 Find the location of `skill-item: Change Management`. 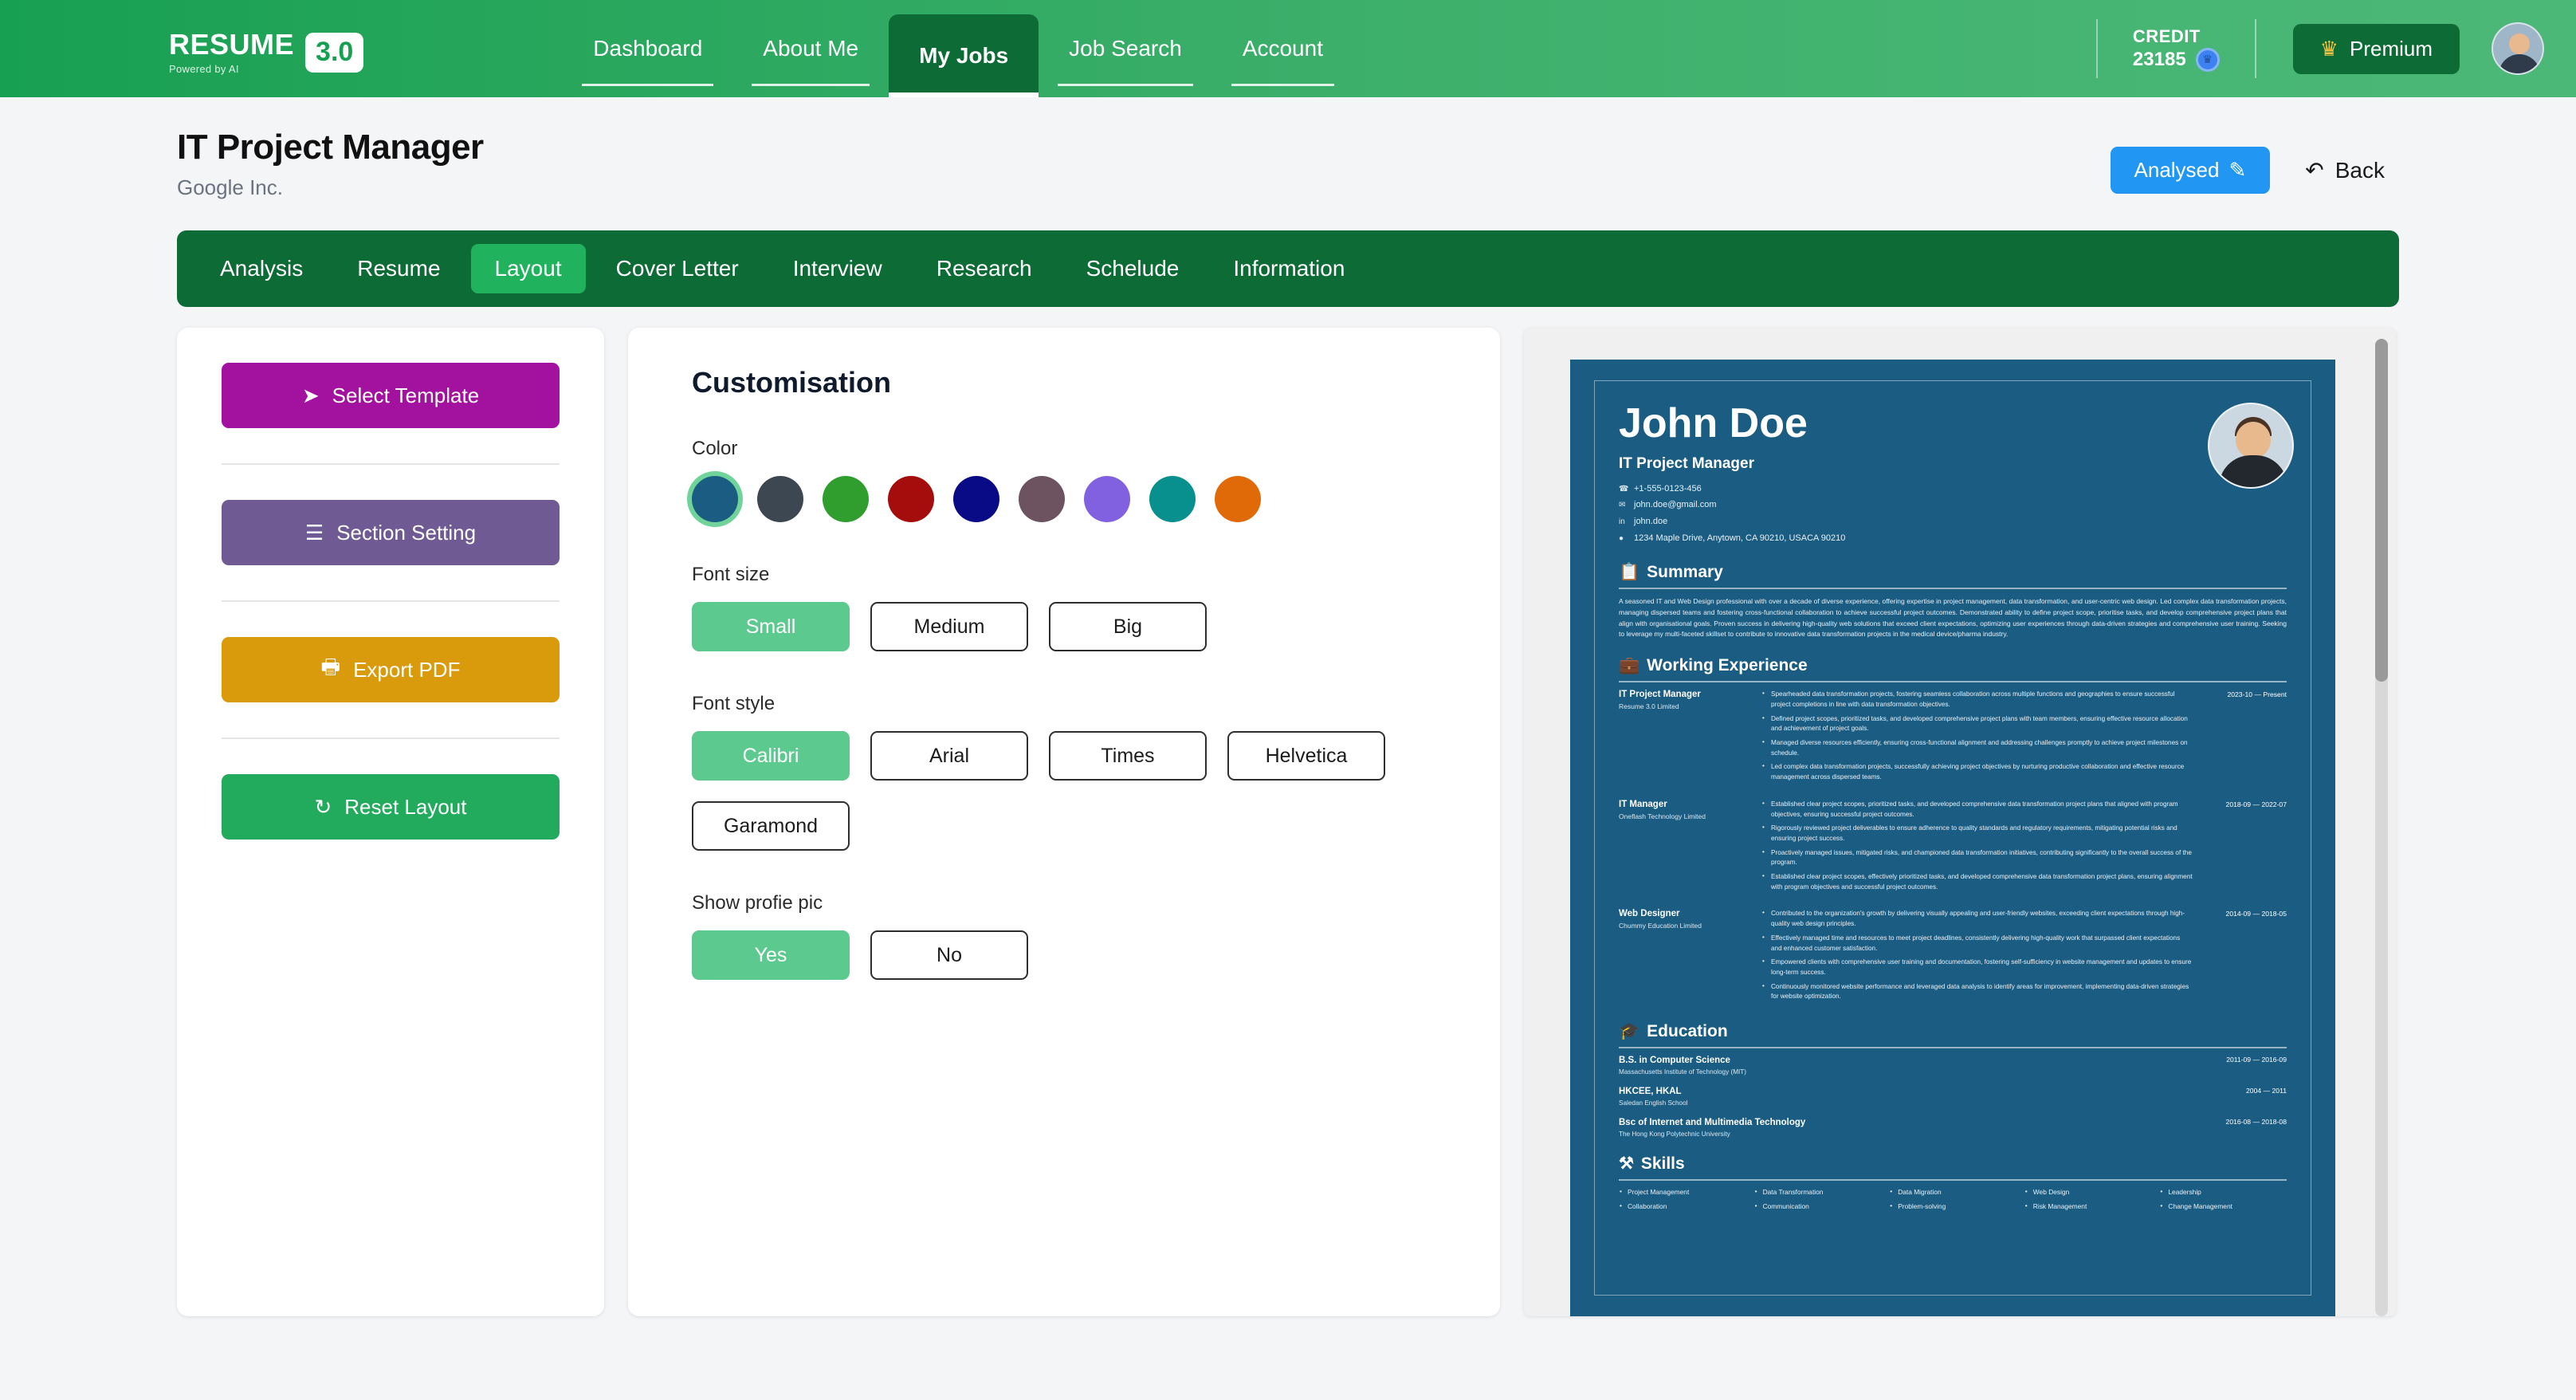

skill-item: Change Management is located at coordinates (2223, 1205).